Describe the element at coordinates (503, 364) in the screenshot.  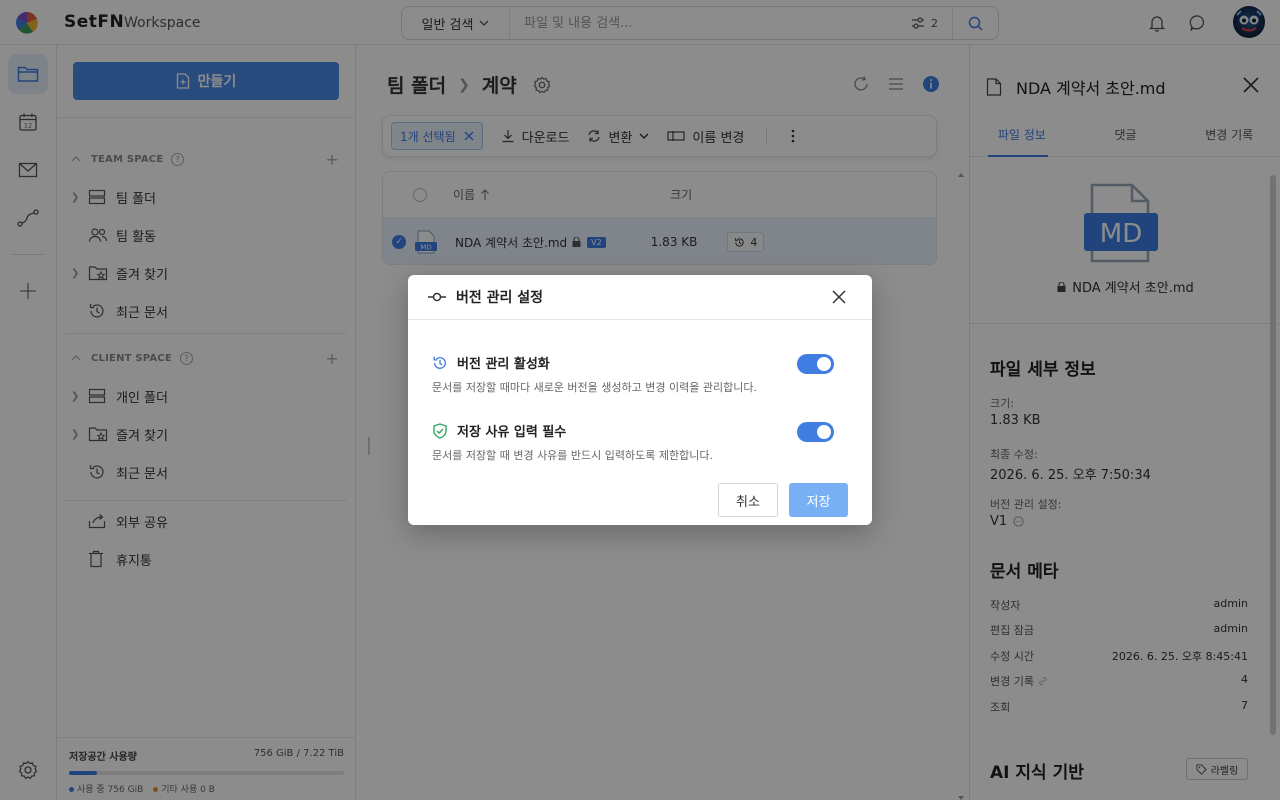
I see `option-title: 버전 관리 활성화` at that location.